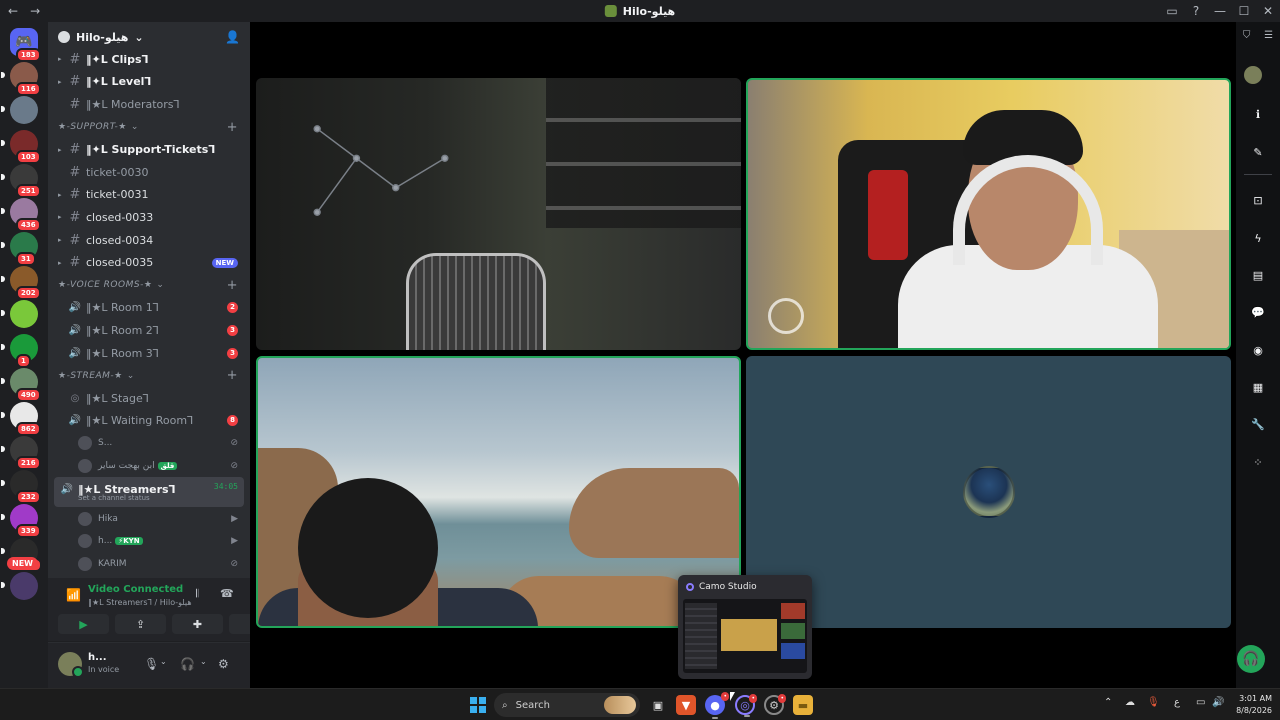 The height and width of the screenshot is (720, 1280). What do you see at coordinates (232, 37) in the screenshot?
I see `add-user-icon: 👤` at bounding box center [232, 37].